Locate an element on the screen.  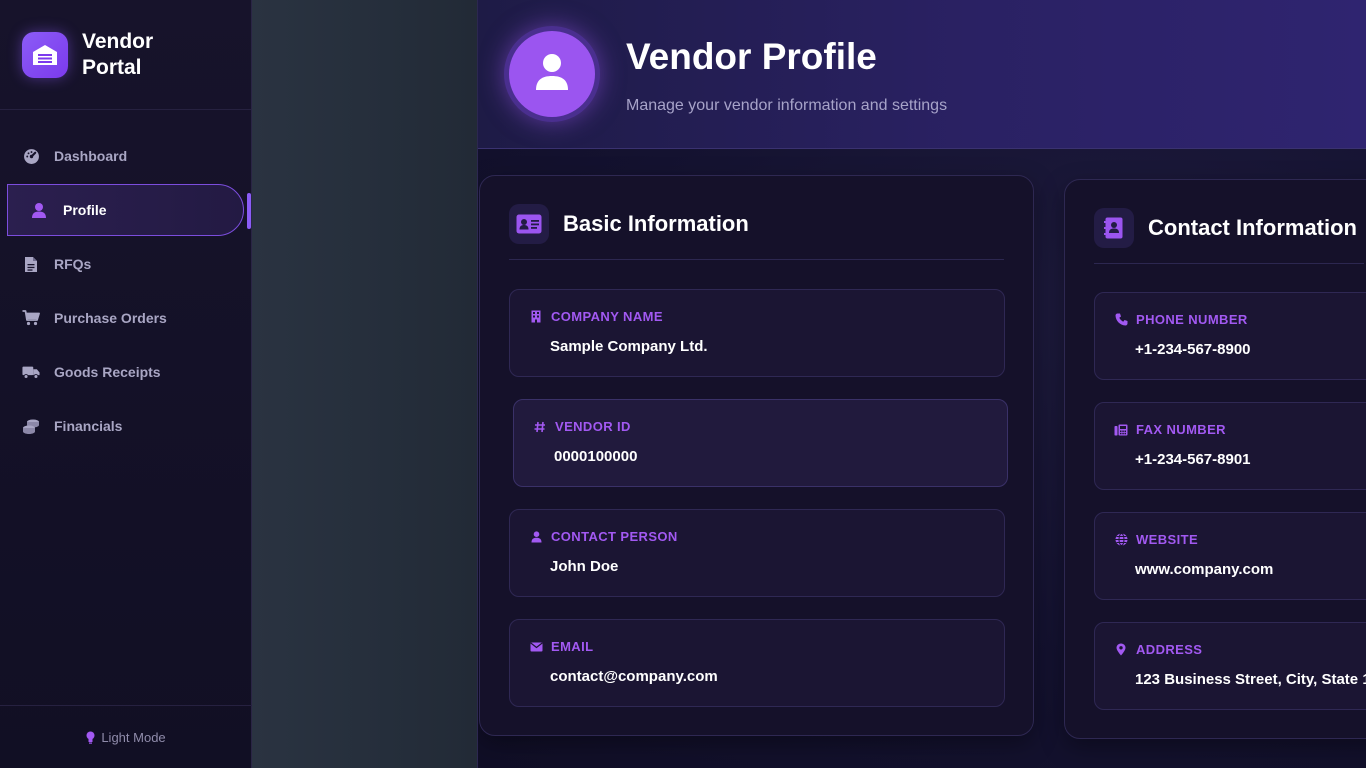
truck-icon is located at coordinates (31, 372).